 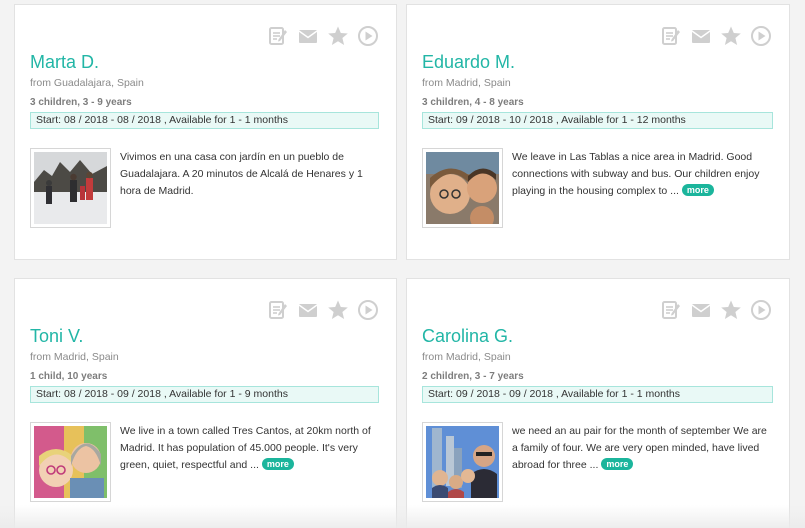 What do you see at coordinates (64, 62) in the screenshot?
I see `profile-name: Marta D.` at bounding box center [64, 62].